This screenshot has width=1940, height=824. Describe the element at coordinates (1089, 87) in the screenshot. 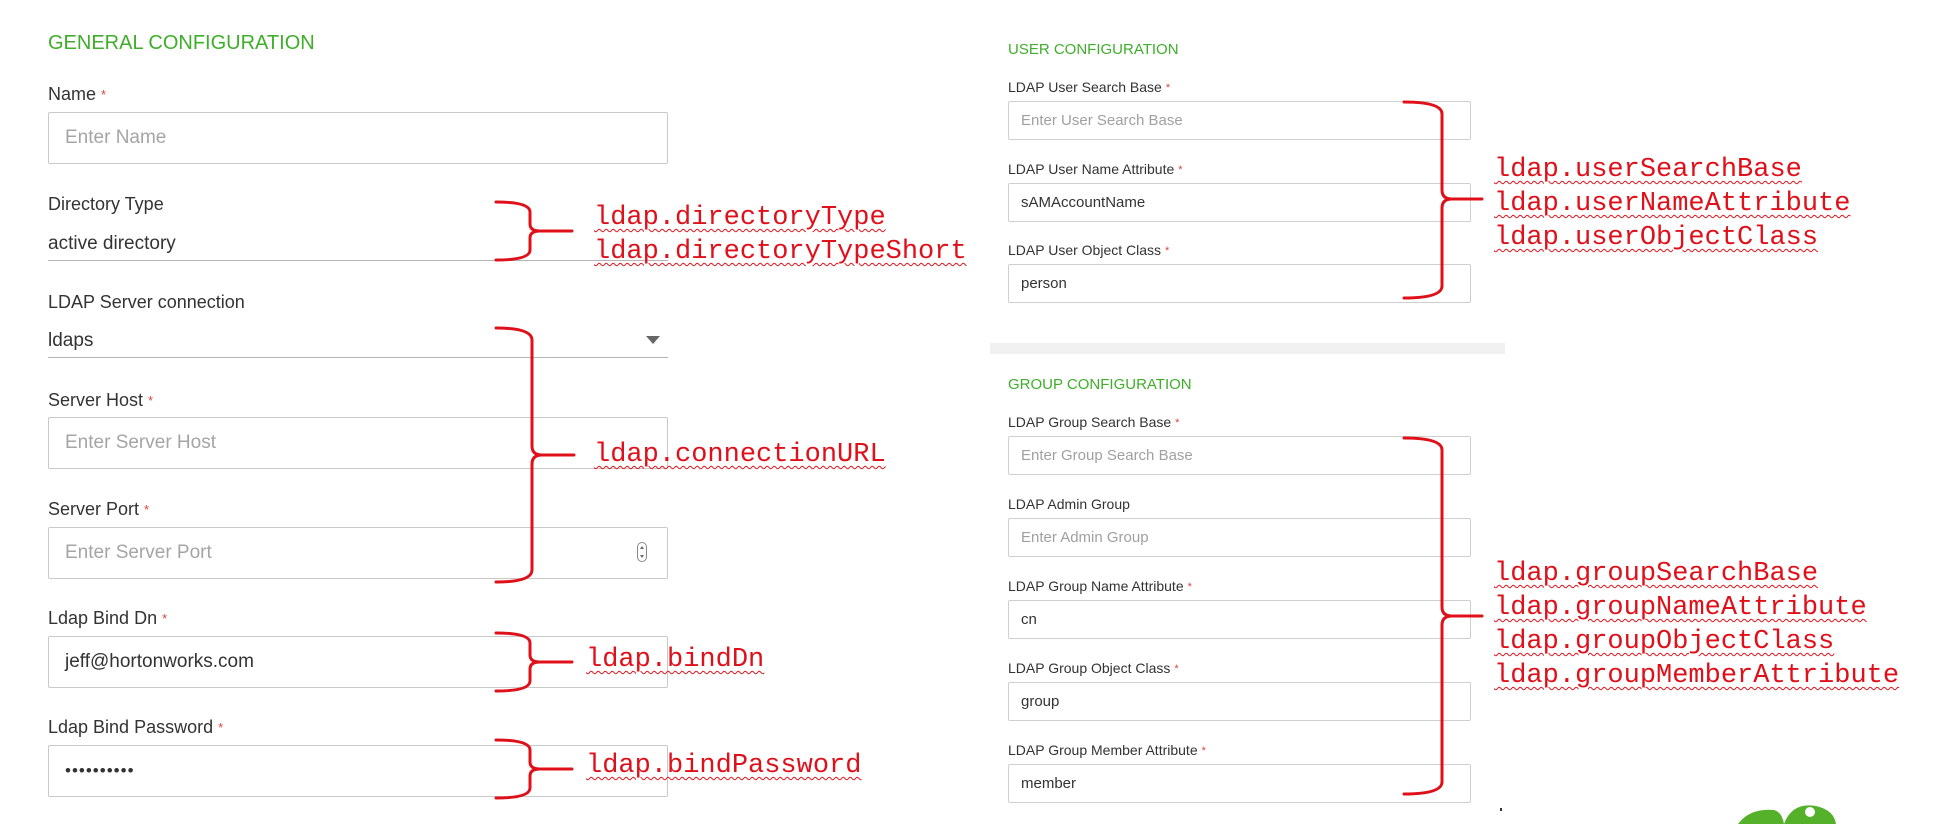

I see `user-search-base-label: LDAP User Search Base *` at that location.